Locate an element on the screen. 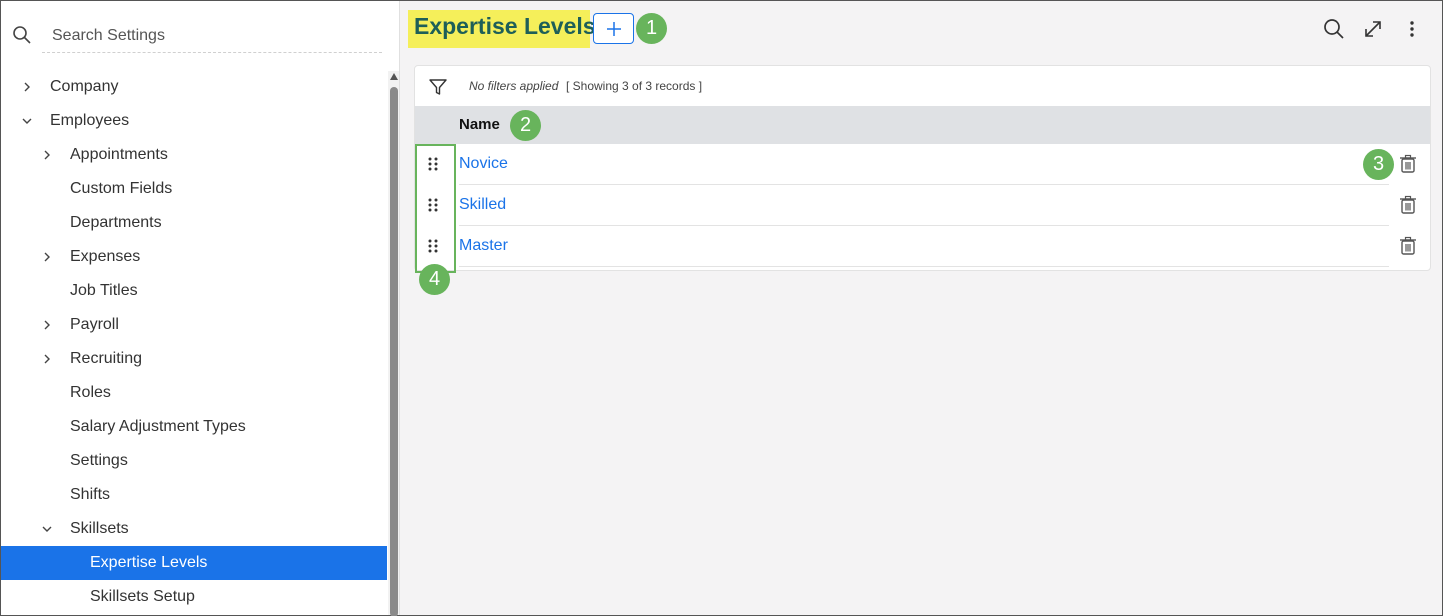 The image size is (1443, 616). sidebar-item-job-titles: Job Titles is located at coordinates (194, 291).